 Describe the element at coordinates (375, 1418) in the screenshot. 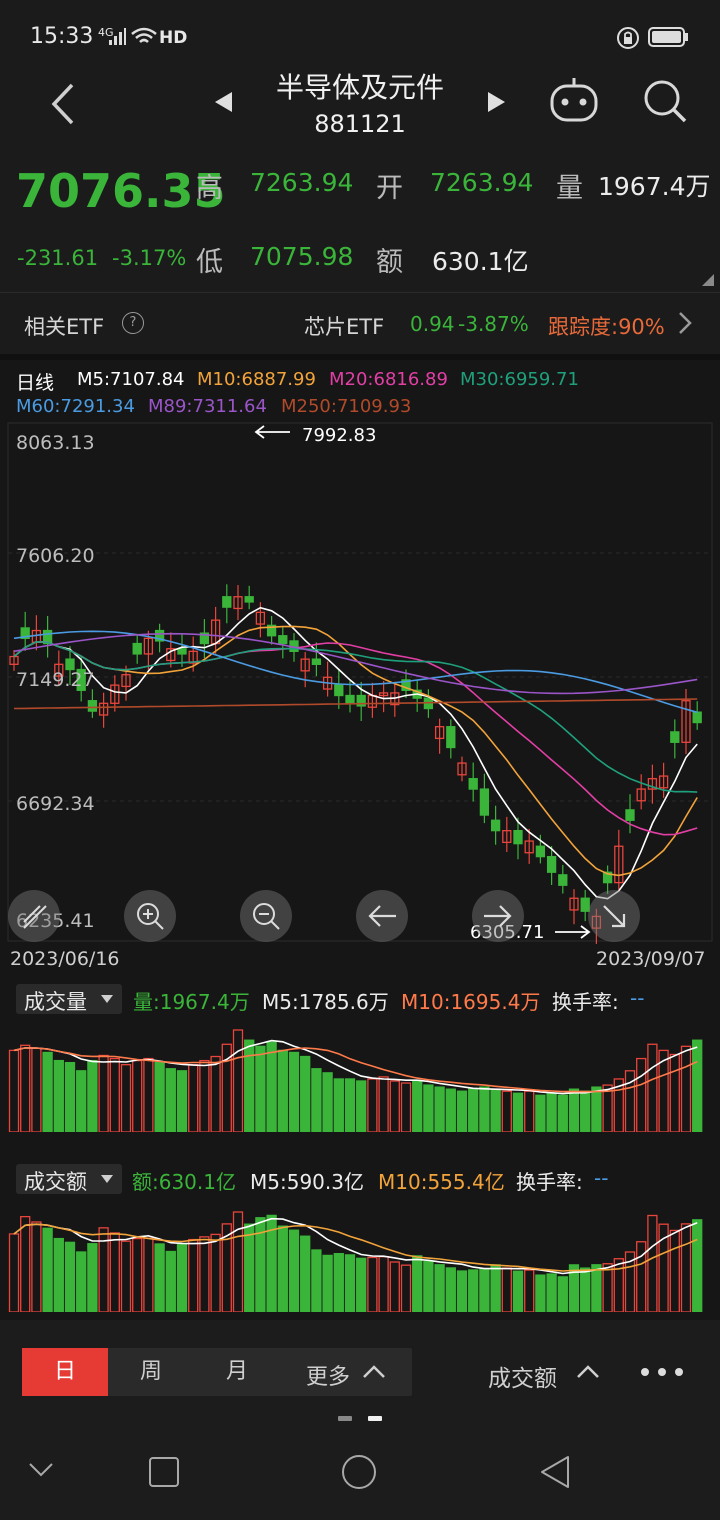

I see `page-indicator-dot-active` at that location.